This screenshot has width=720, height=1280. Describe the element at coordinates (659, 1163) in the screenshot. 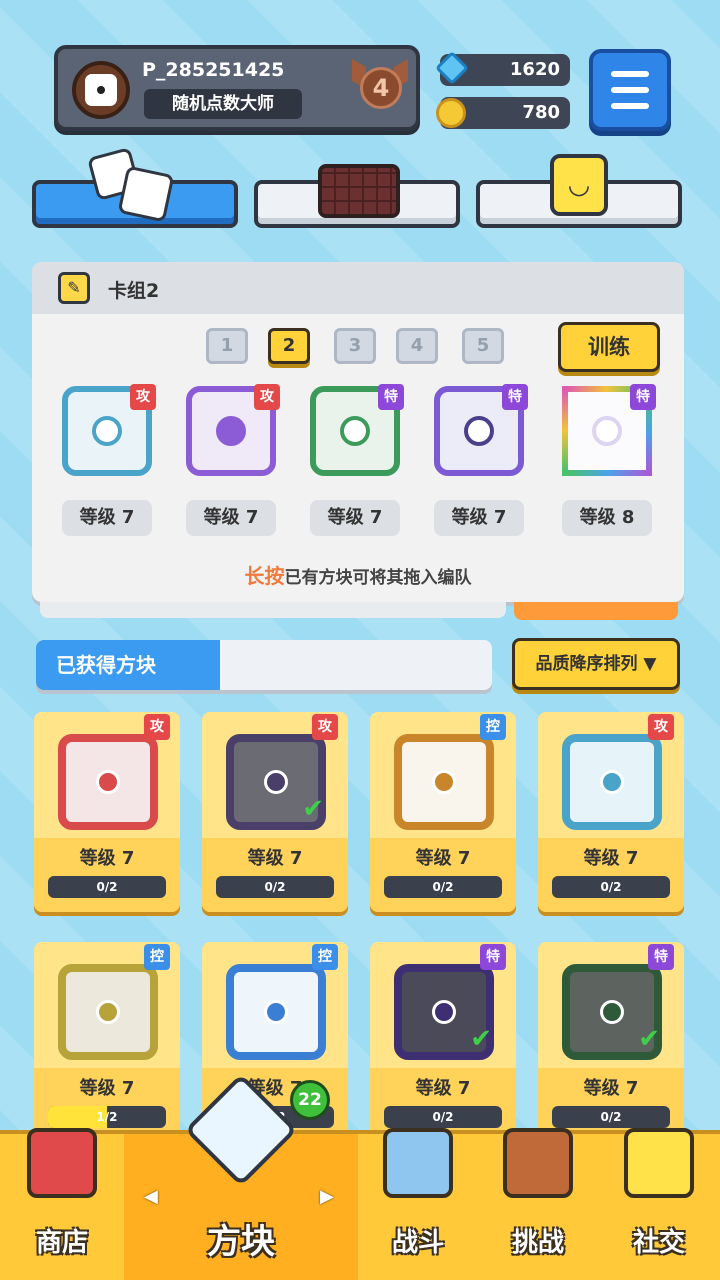

I see `social-character-icon` at that location.